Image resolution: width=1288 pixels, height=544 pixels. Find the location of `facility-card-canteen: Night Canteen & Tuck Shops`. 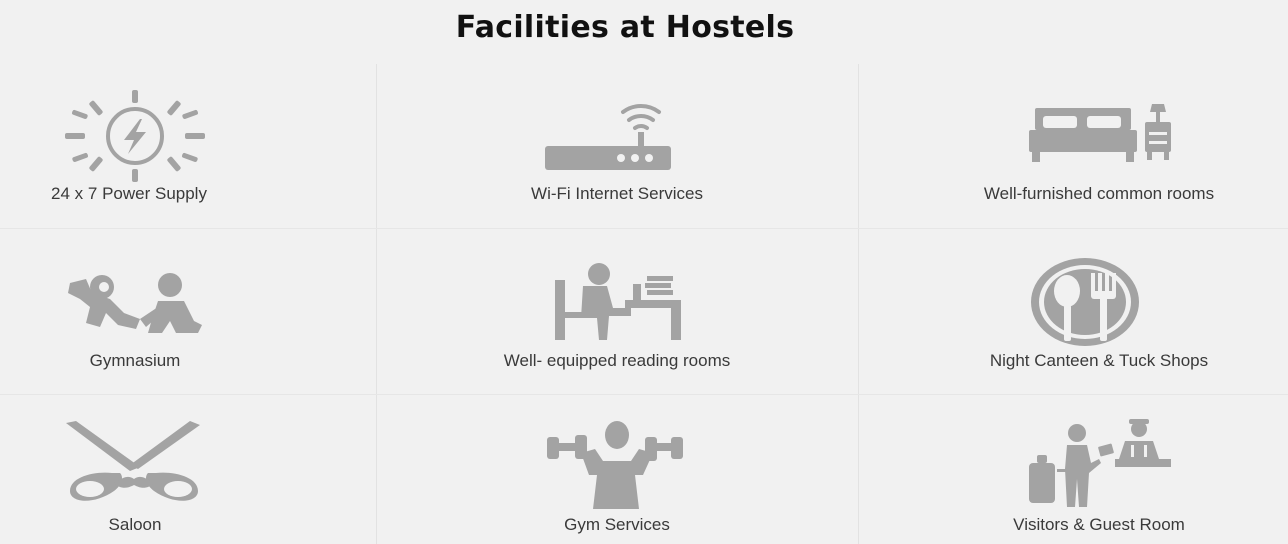

facility-card-canteen: Night Canteen & Tuck Shops is located at coordinates (1073, 311).